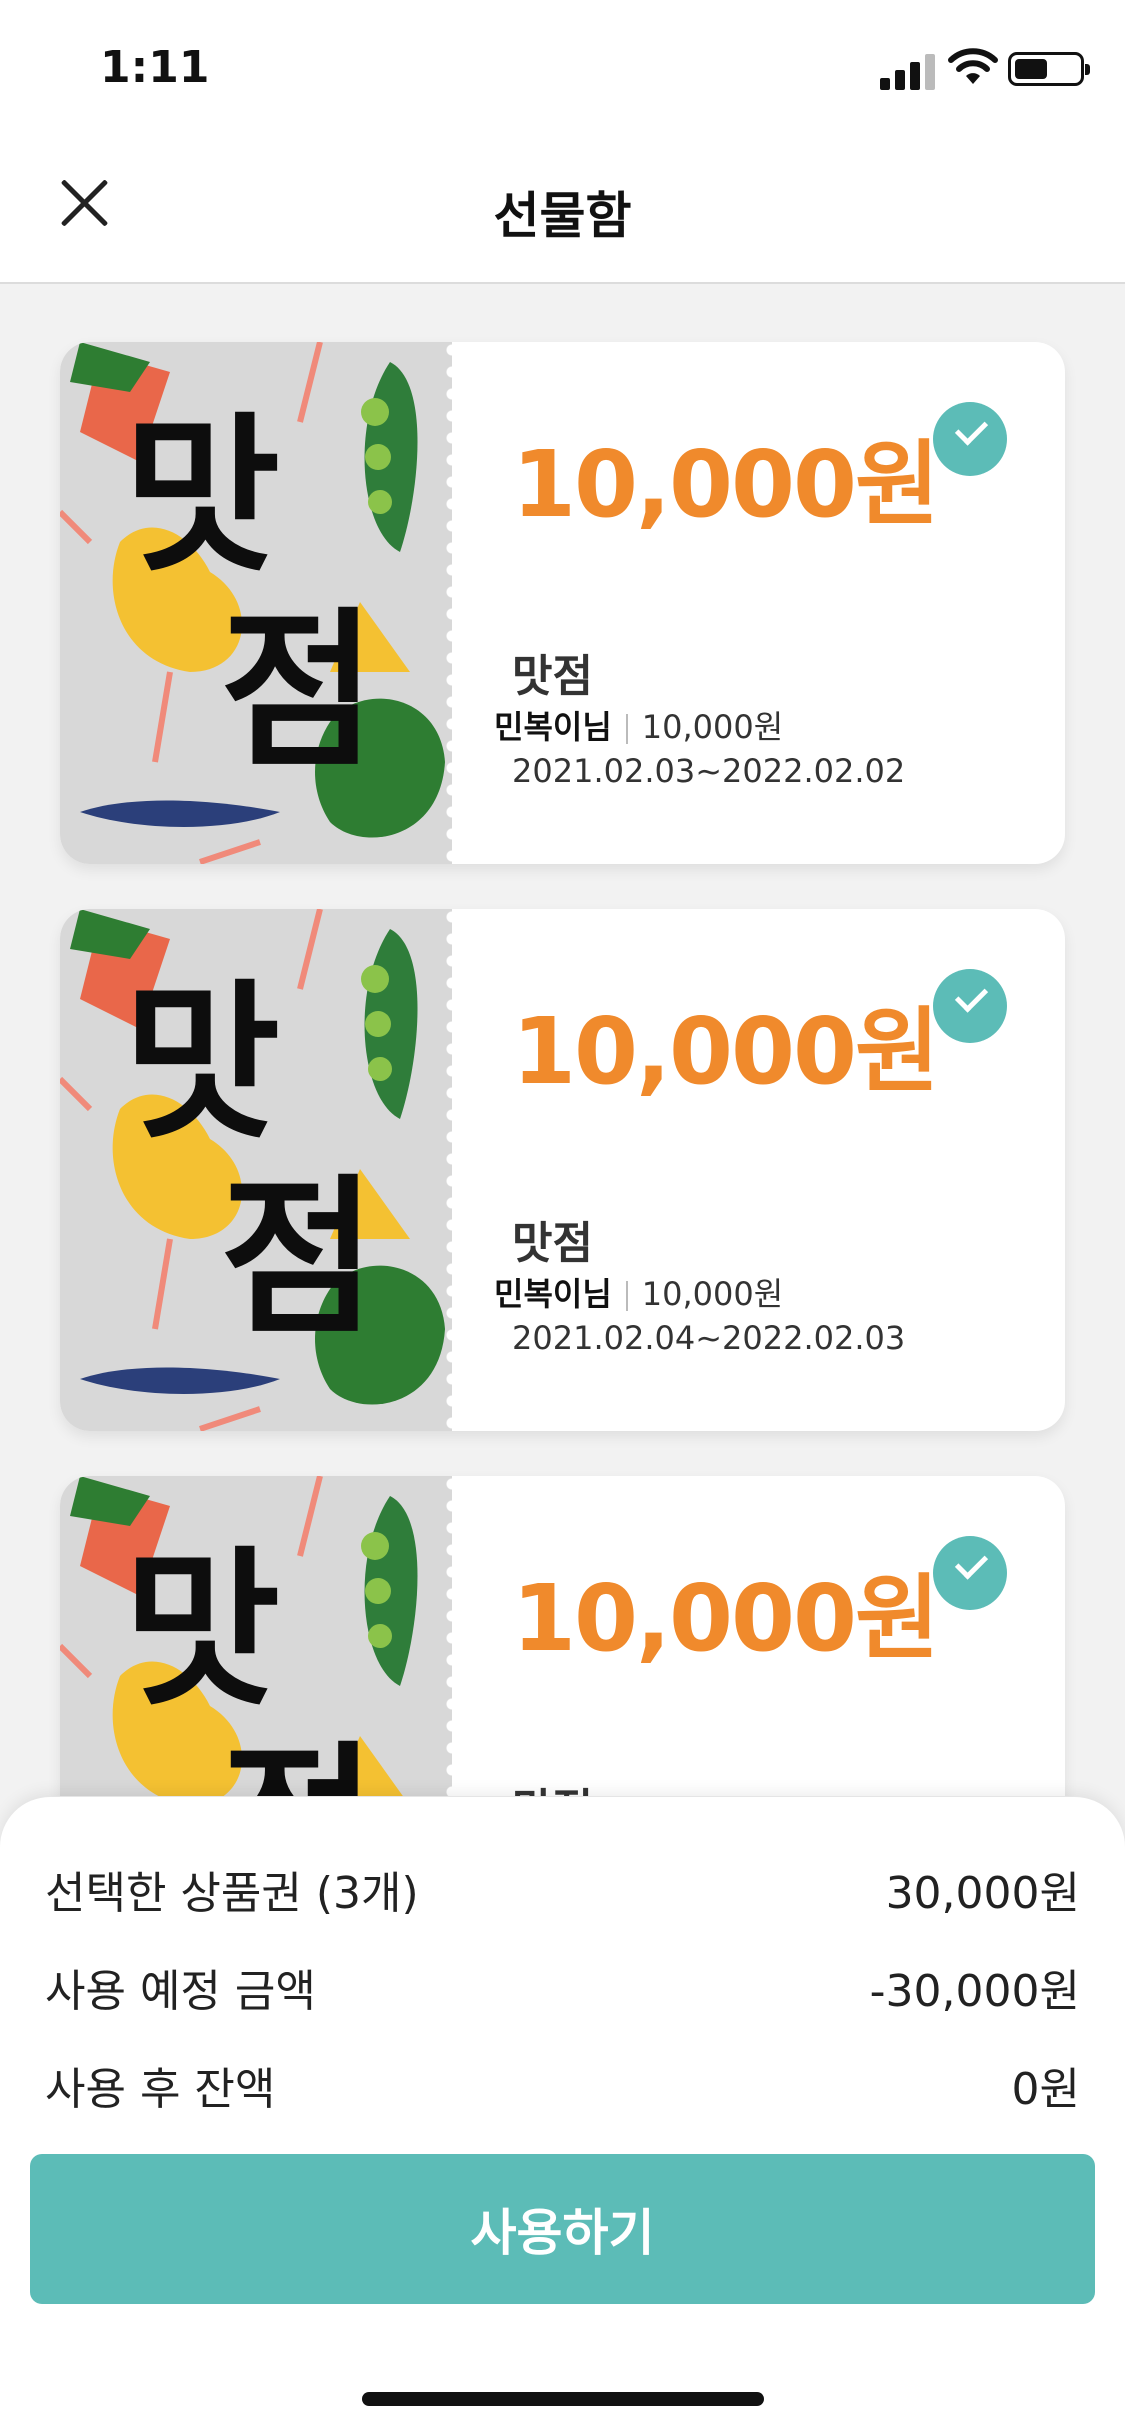 The width and height of the screenshot is (1125, 2436). I want to click on status-time: 1:11, so click(155, 67).